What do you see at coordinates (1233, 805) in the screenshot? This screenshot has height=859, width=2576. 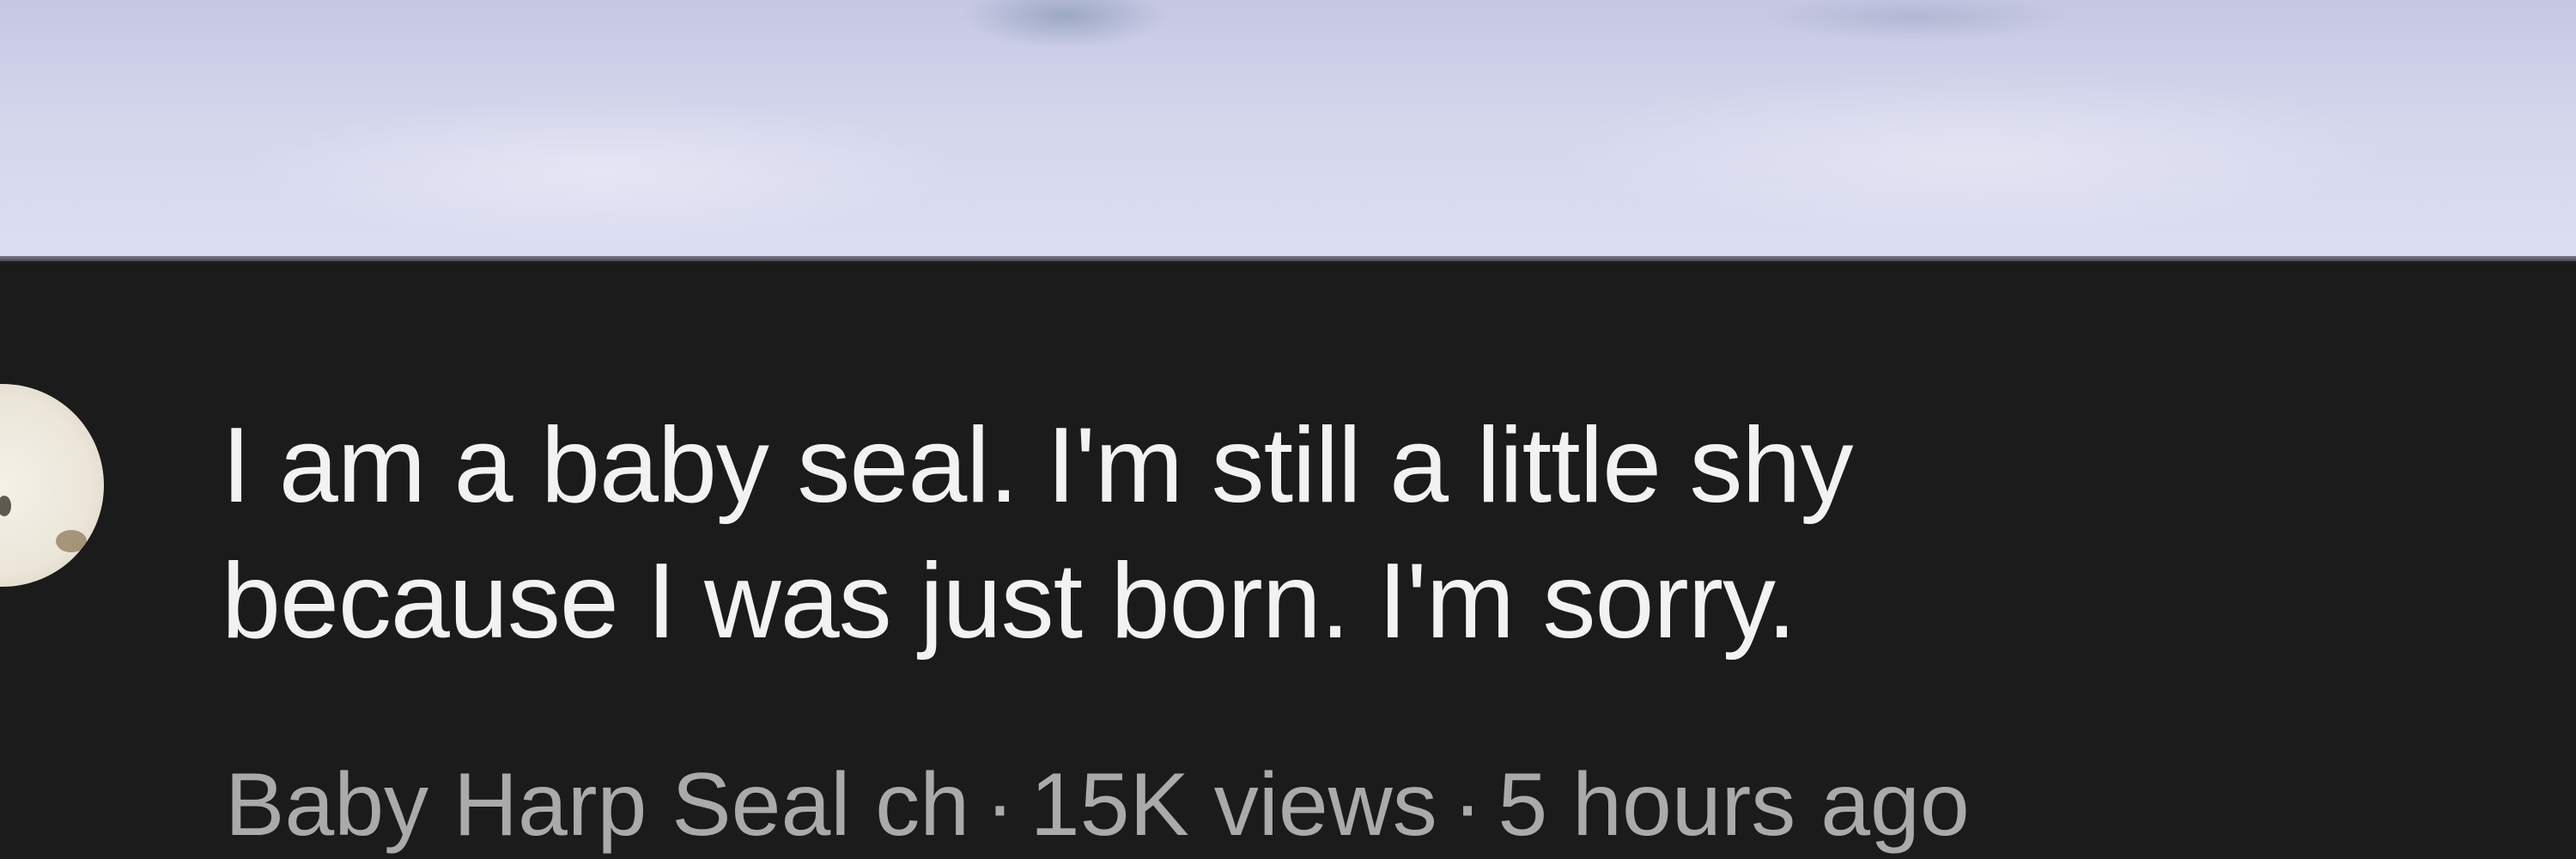 I see `view-count: 15K views` at bounding box center [1233, 805].